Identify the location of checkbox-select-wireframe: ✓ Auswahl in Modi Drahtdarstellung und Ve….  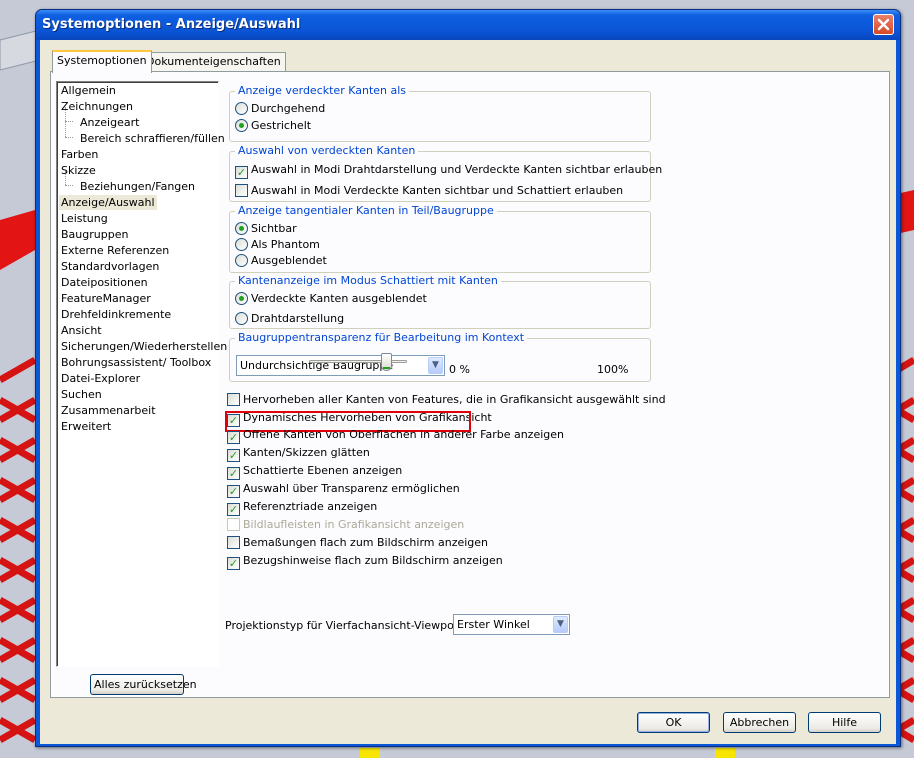
(448, 171).